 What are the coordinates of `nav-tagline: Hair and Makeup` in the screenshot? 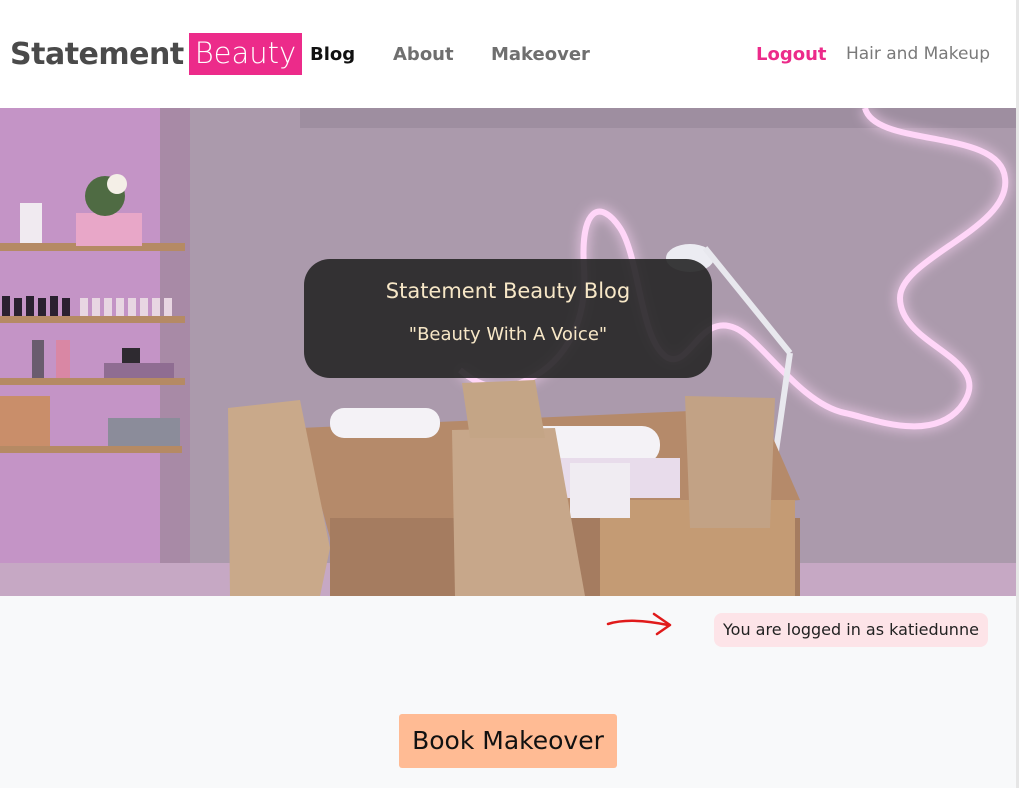 It's located at (917, 54).